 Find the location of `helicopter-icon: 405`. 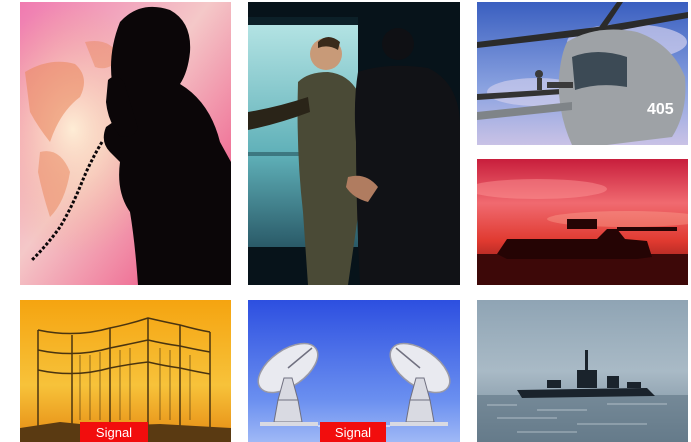

helicopter-icon: 405 is located at coordinates (582, 73).